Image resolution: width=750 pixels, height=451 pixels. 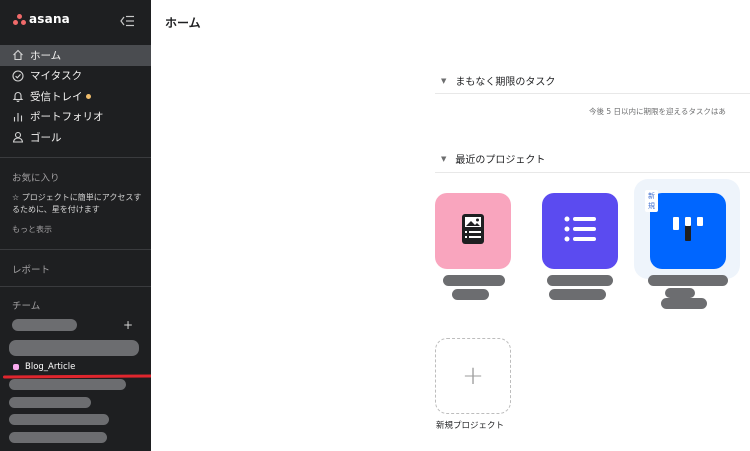 I want to click on sidebar-item-label: 受信トレイ, so click(x=56, y=96).